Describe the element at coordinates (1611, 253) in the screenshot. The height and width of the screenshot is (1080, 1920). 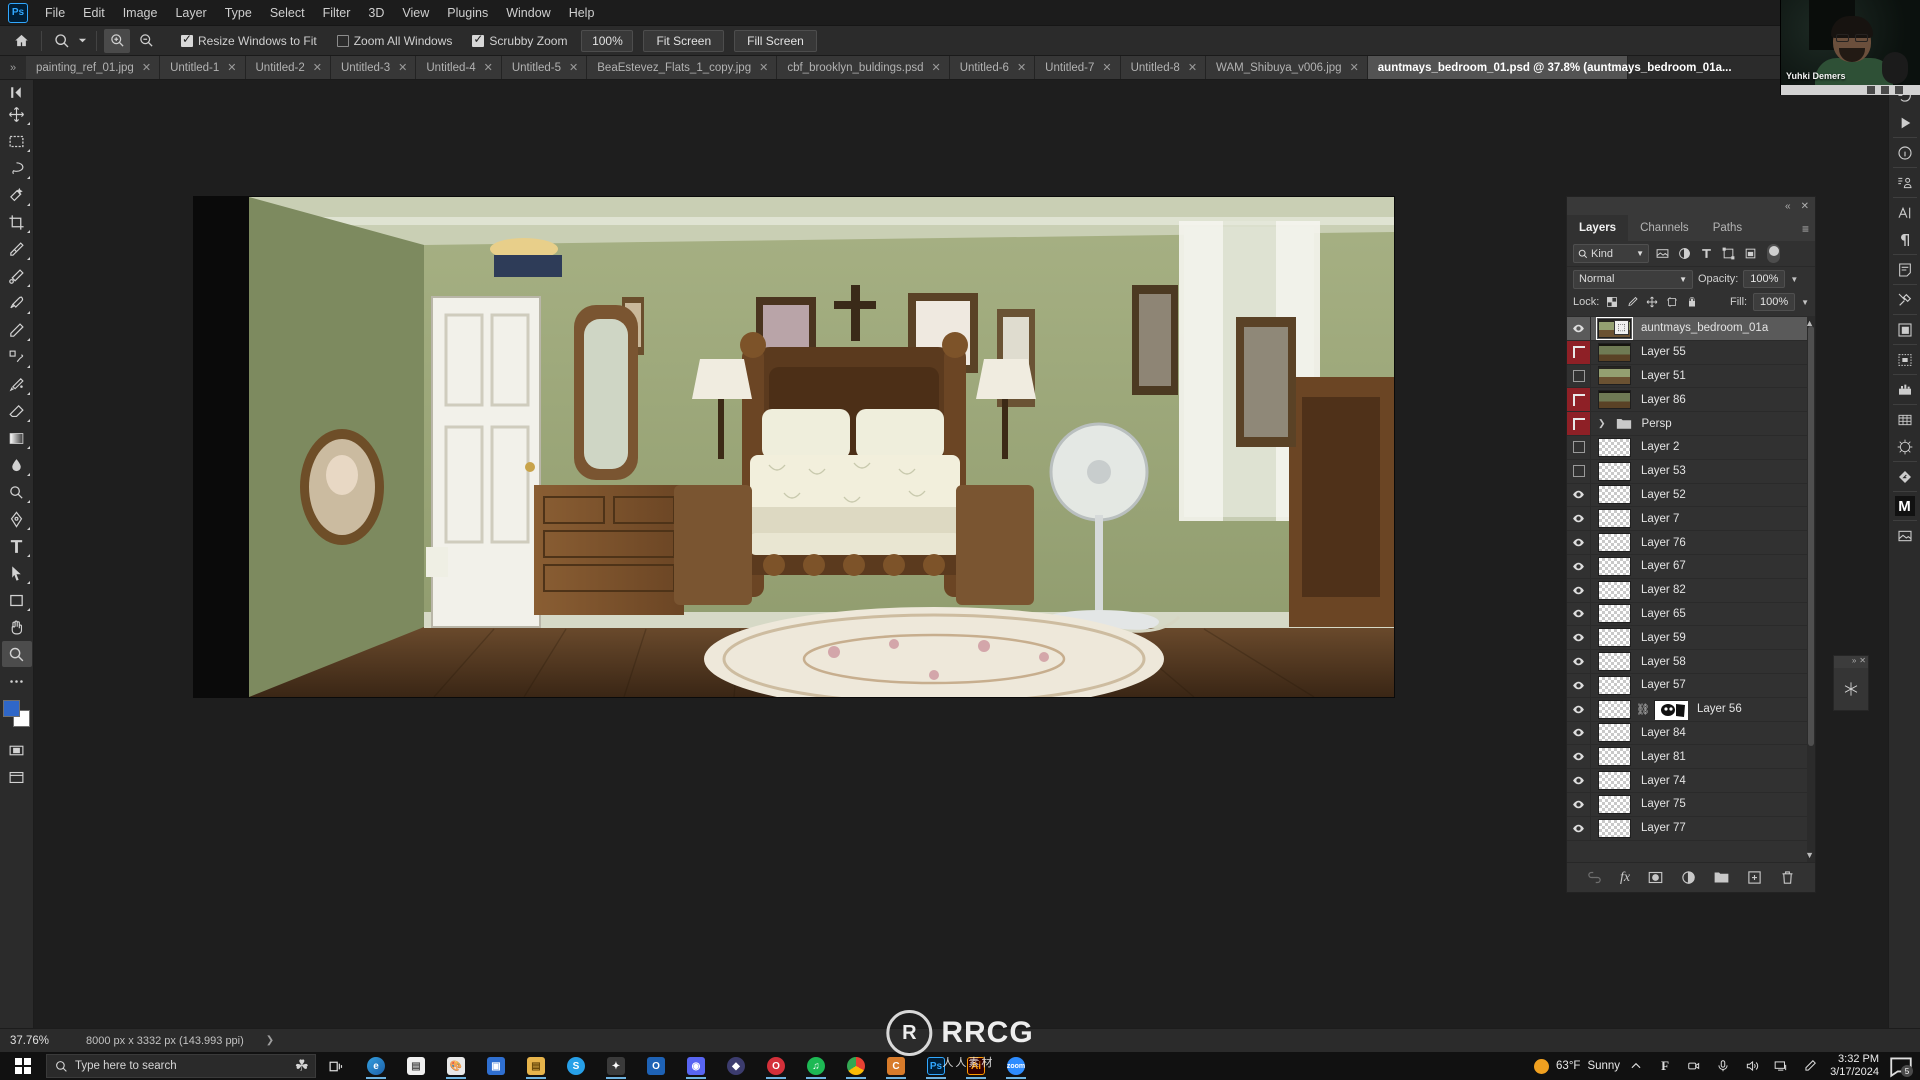
I see `filter-kind-select: Kind ▼` at that location.